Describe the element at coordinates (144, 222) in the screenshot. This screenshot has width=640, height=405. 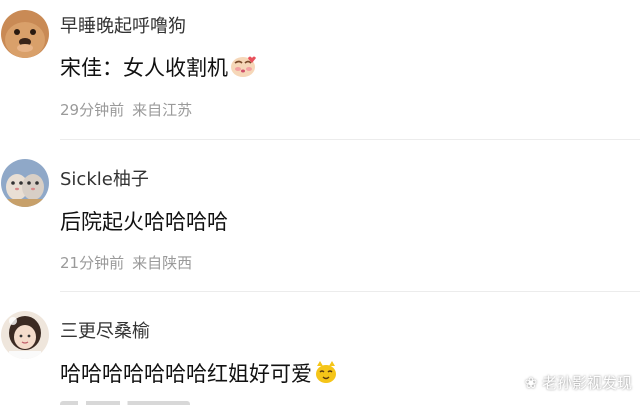
I see `comment-text: 后院起火哈哈哈哈` at that location.